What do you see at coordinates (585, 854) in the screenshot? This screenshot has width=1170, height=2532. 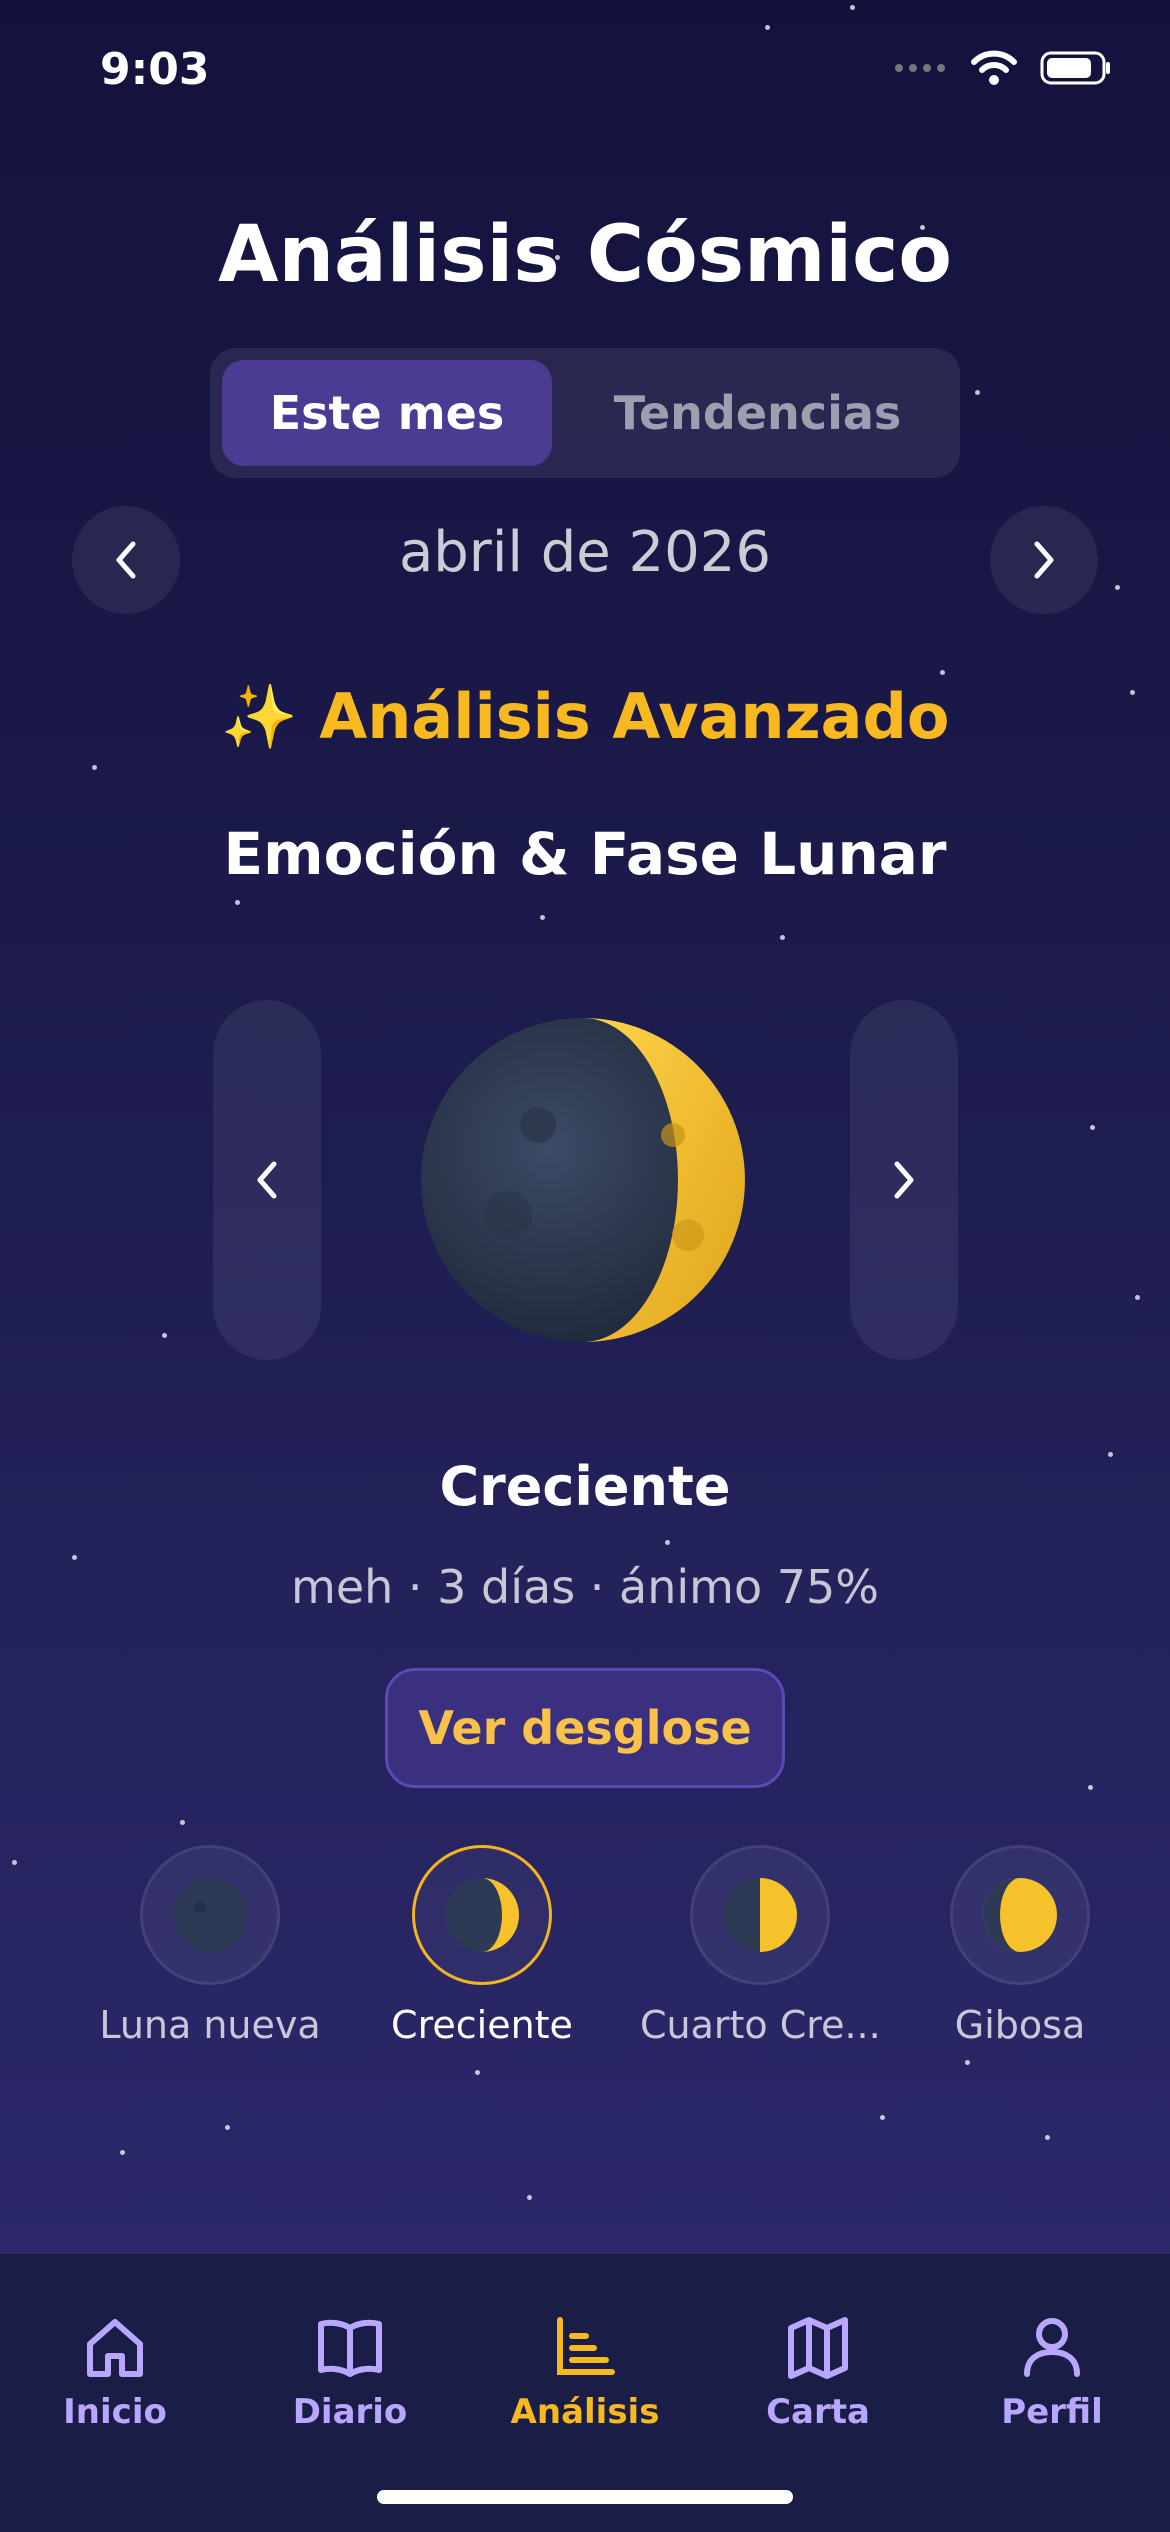 I see `emotion-moon-subheading: Emoción & Fase Lunar` at bounding box center [585, 854].